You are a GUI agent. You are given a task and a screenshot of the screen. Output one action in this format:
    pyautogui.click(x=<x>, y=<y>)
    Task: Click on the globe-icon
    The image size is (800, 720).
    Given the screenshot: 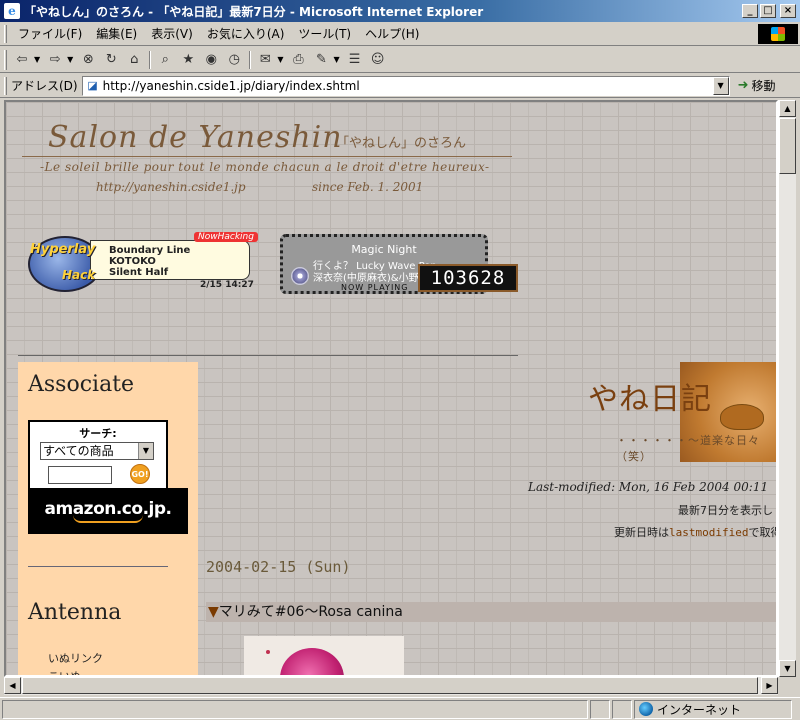 What is the action you would take?
    pyautogui.click(x=646, y=709)
    